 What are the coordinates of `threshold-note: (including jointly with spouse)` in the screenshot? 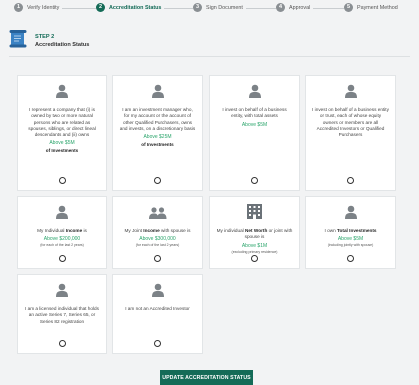 It's located at (350, 245).